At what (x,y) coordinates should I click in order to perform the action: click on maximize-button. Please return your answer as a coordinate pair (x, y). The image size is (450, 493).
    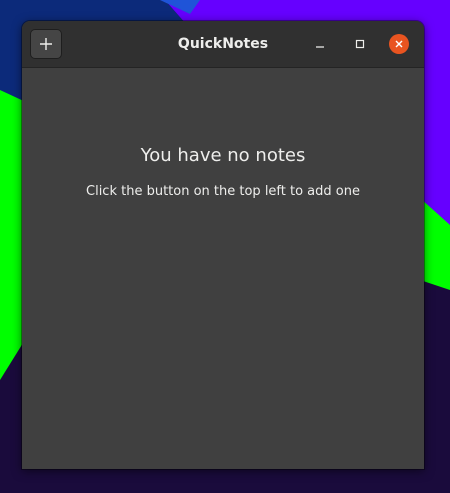
    Looking at the image, I should click on (360, 44).